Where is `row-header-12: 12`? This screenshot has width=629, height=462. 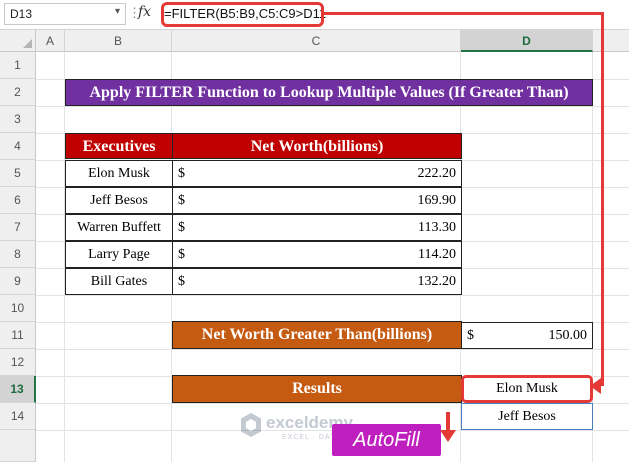 row-header-12: 12 is located at coordinates (18, 362).